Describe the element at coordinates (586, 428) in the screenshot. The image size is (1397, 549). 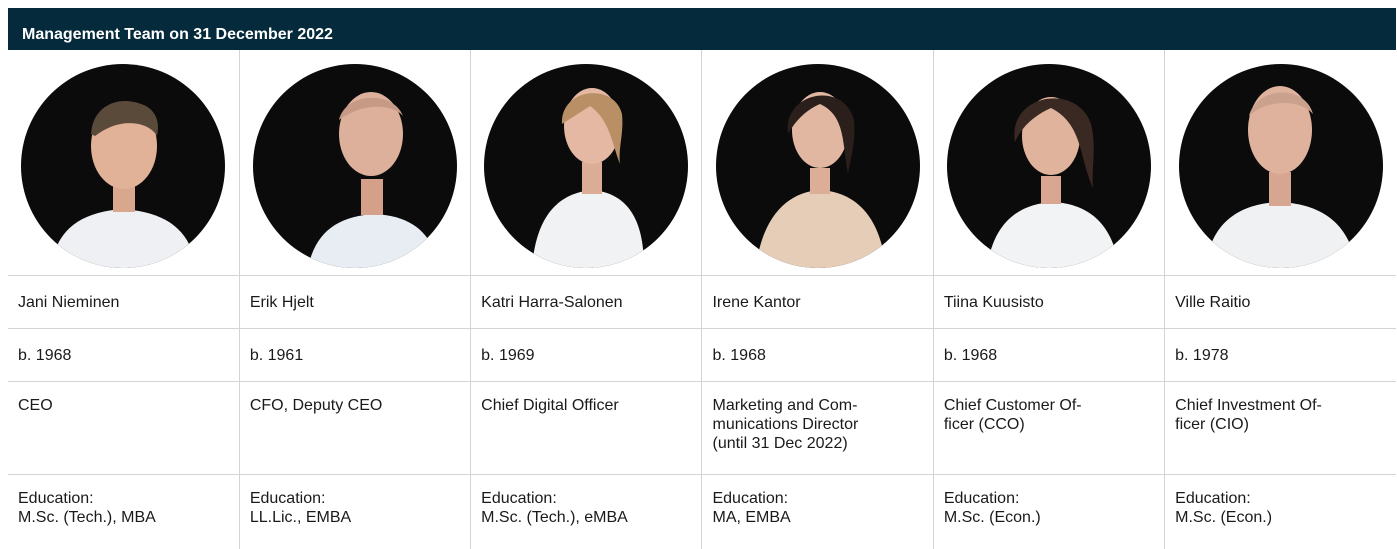
I see `job-title-cell: Chief Digital Officer` at that location.